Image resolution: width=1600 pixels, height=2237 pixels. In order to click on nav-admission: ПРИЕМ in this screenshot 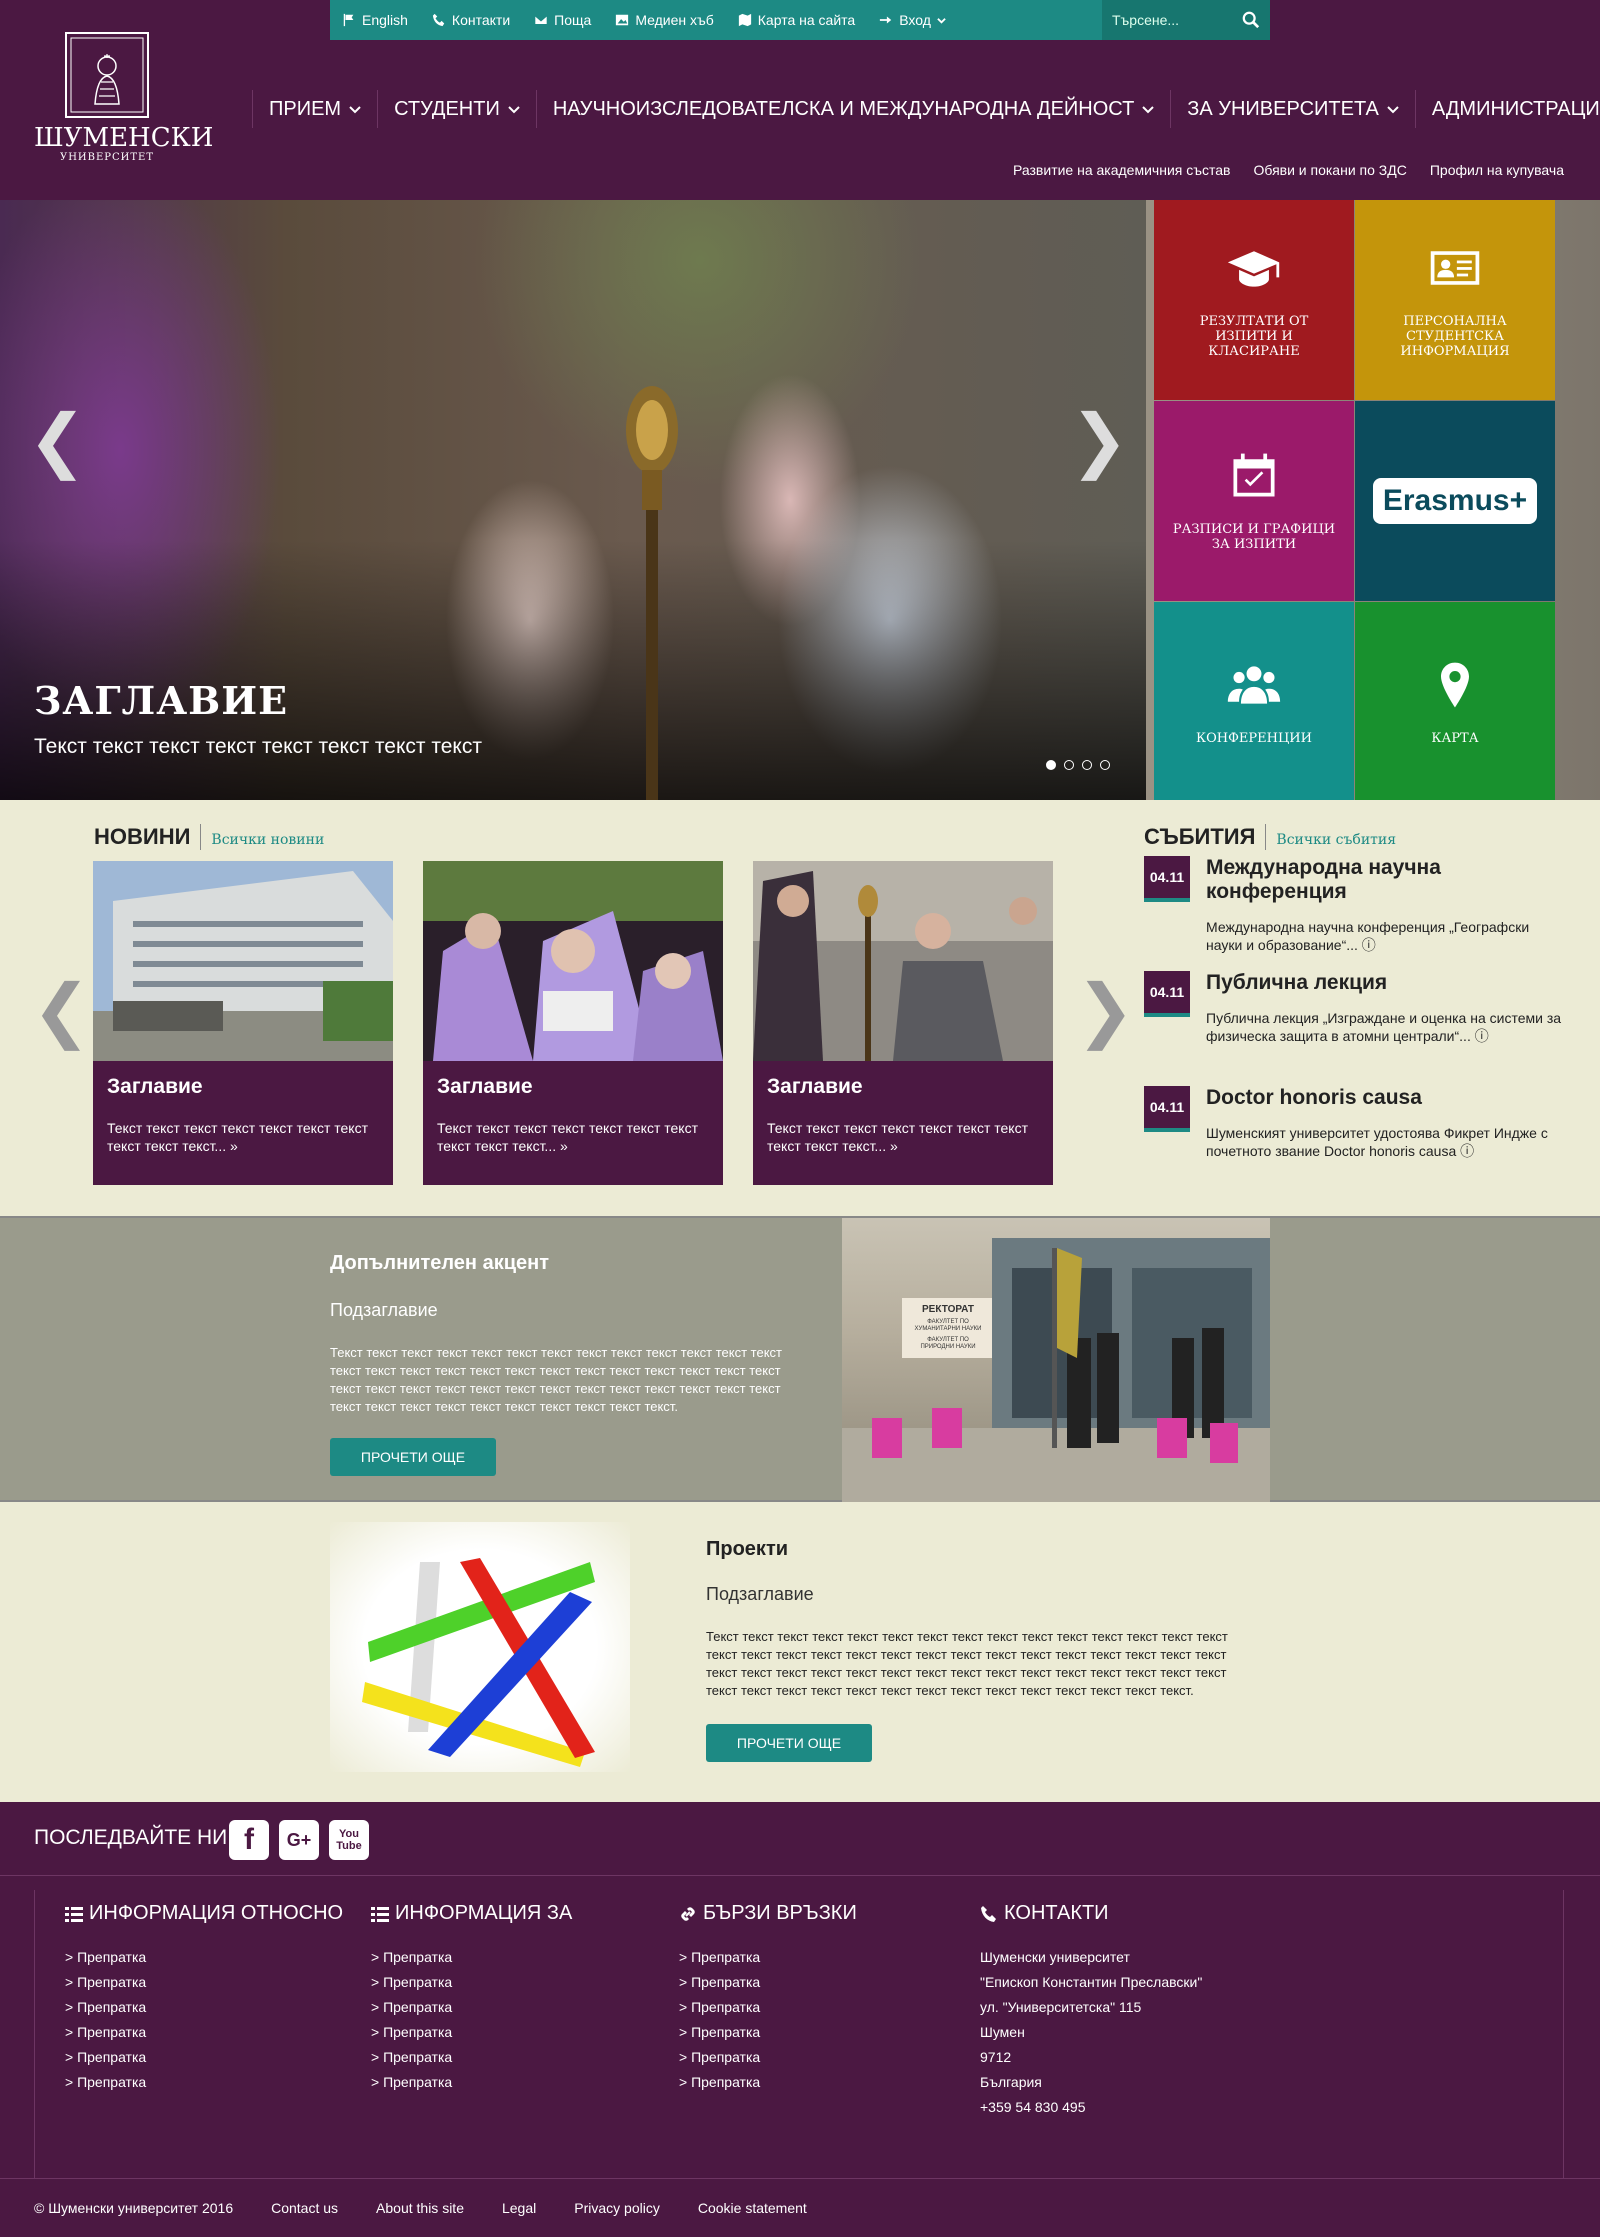, I will do `click(316, 109)`.